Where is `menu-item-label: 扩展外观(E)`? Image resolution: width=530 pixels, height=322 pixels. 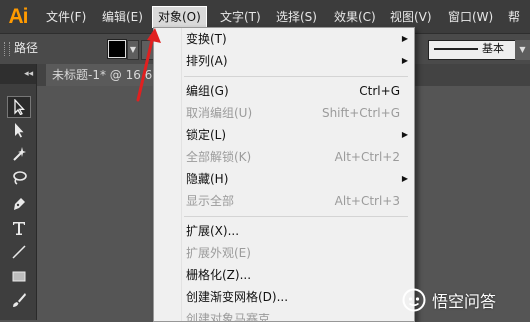
menu-item-label: 扩展外观(E) is located at coordinates (218, 253).